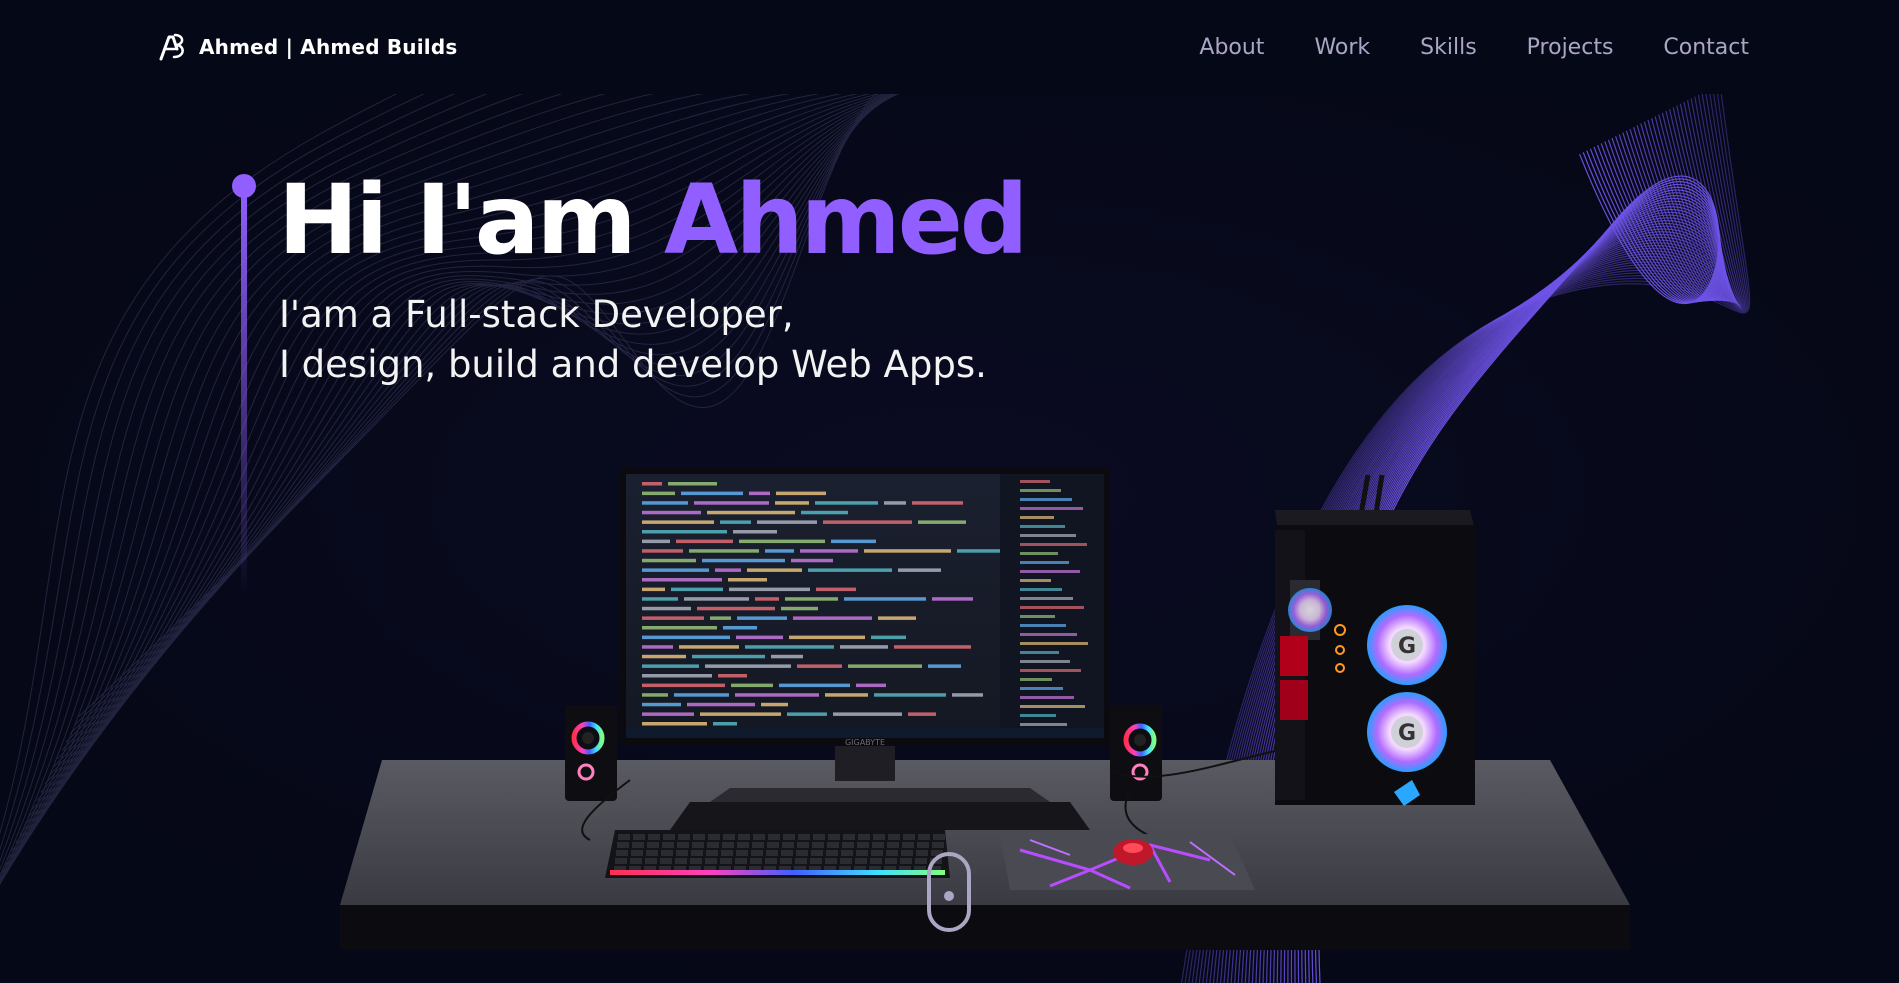 Image resolution: width=1899 pixels, height=983 pixels. What do you see at coordinates (1448, 47) in the screenshot?
I see `nav-link-skills: Skills` at bounding box center [1448, 47].